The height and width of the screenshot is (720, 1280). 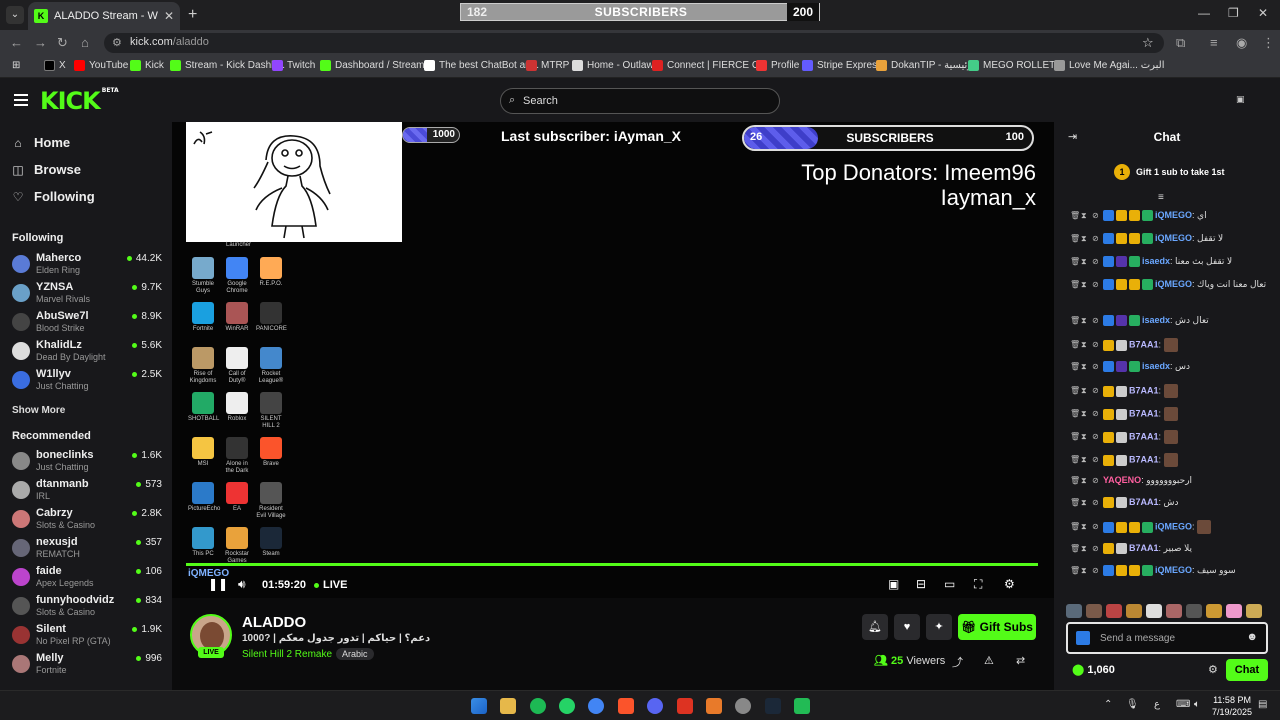 I want to click on search-input: ⌕ Search, so click(x=640, y=101).